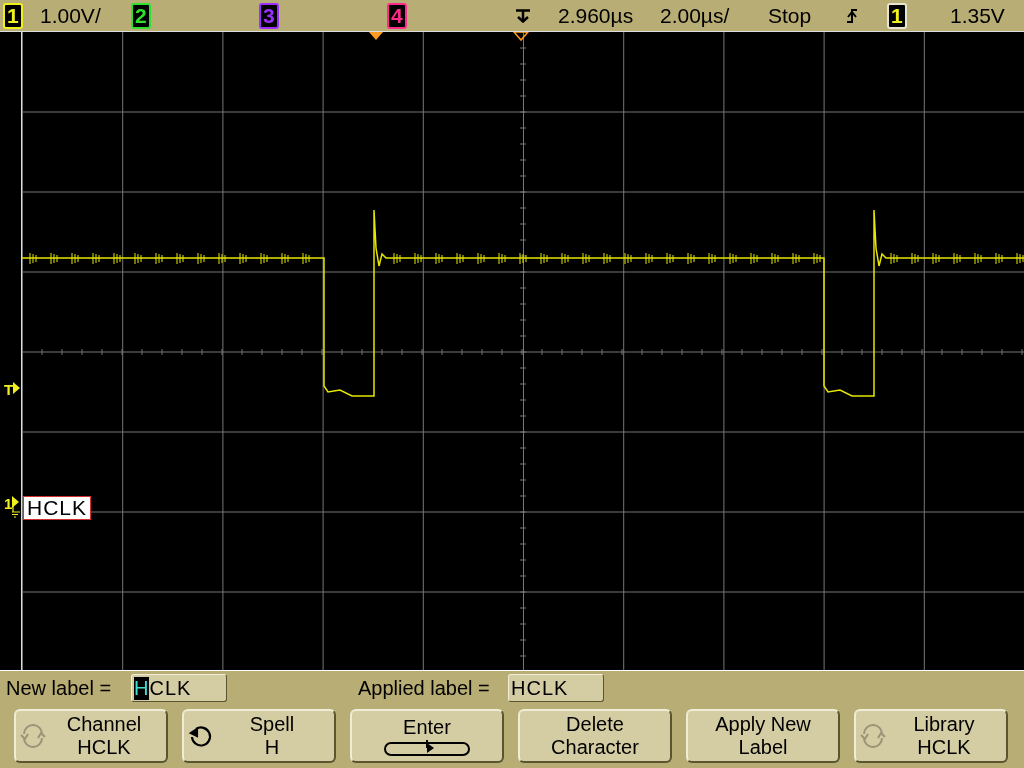 Image resolution: width=1024 pixels, height=768 pixels. I want to click on trigger-point-marker, so click(521, 37).